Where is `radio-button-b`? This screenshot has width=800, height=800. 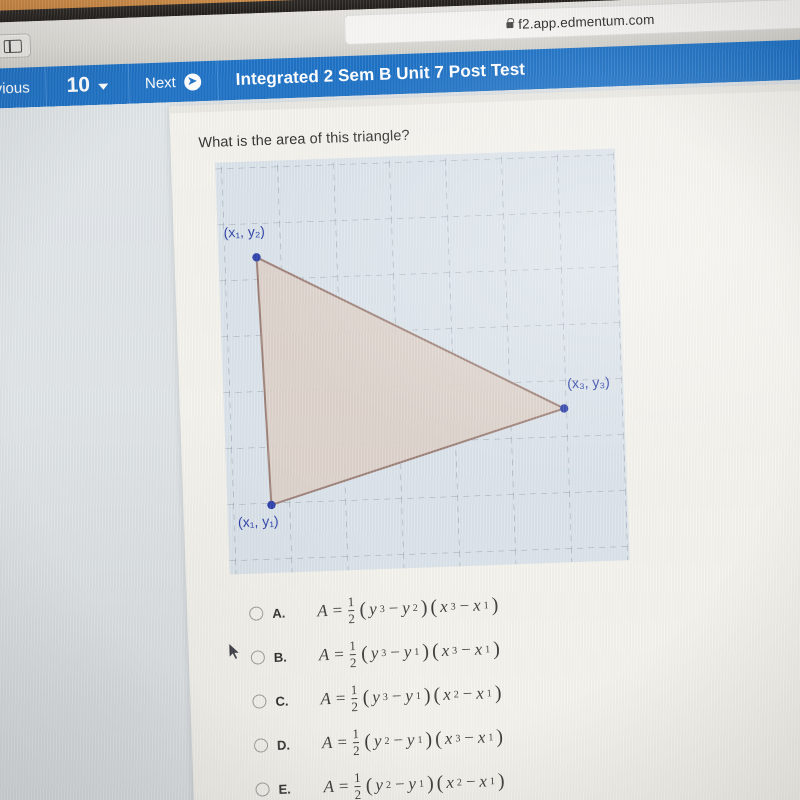
radio-button-b is located at coordinates (258, 657).